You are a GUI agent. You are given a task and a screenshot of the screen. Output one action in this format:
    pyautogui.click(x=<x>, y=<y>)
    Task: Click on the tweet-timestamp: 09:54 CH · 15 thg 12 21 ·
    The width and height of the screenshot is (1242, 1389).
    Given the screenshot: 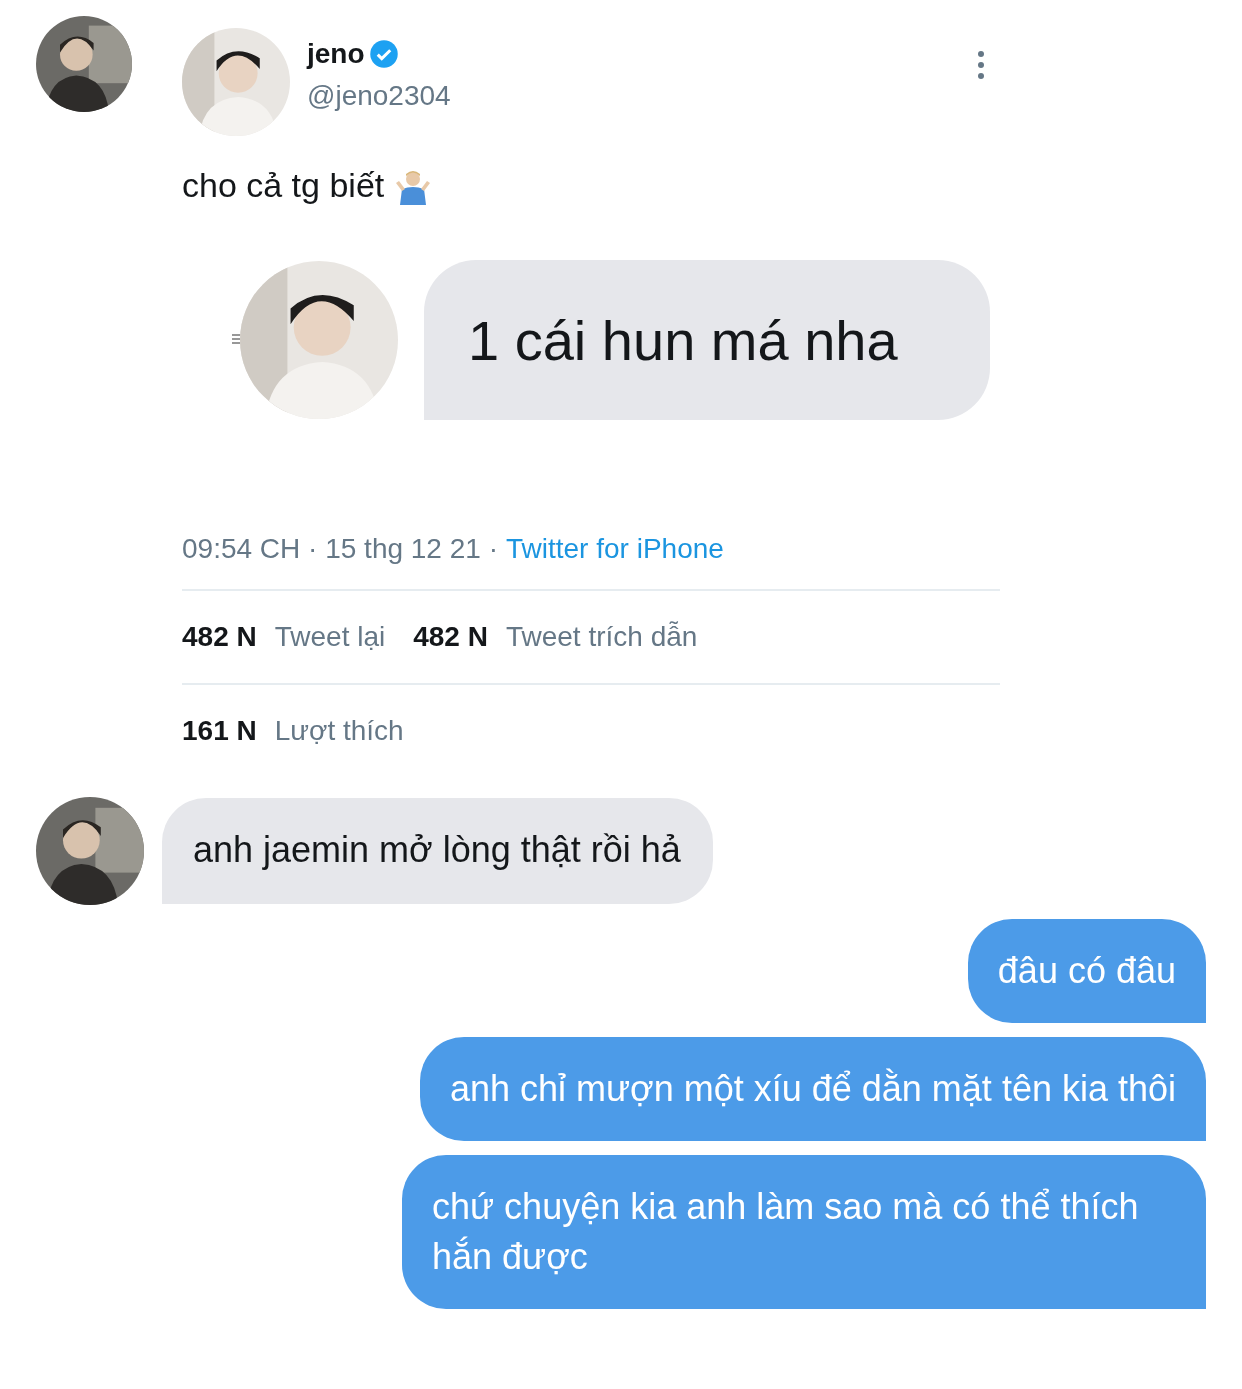 What is the action you would take?
    pyautogui.click(x=340, y=549)
    